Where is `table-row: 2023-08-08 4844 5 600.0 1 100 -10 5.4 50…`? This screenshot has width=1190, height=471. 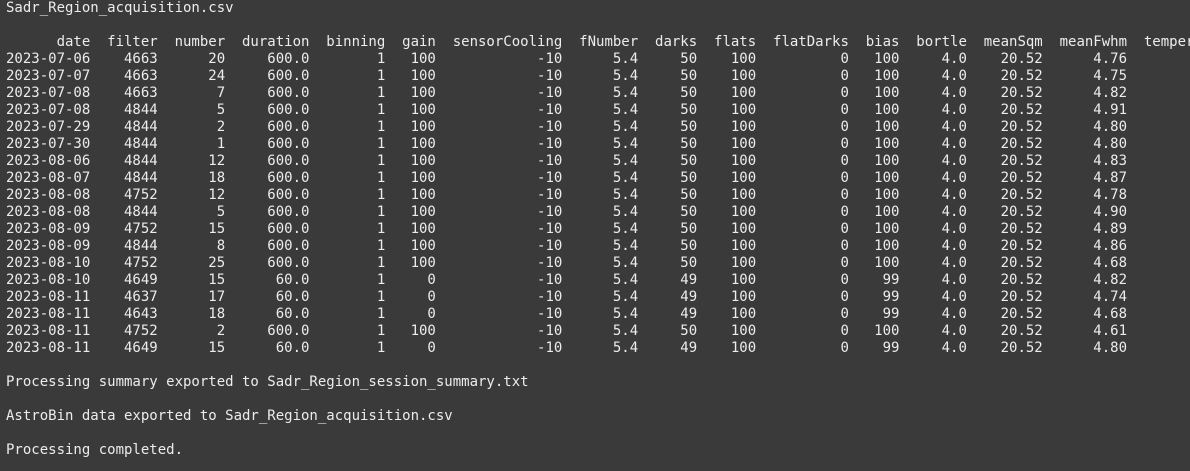
table-row: 2023-08-08 4844 5 600.0 1 100 -10 5.4 50… is located at coordinates (598, 212).